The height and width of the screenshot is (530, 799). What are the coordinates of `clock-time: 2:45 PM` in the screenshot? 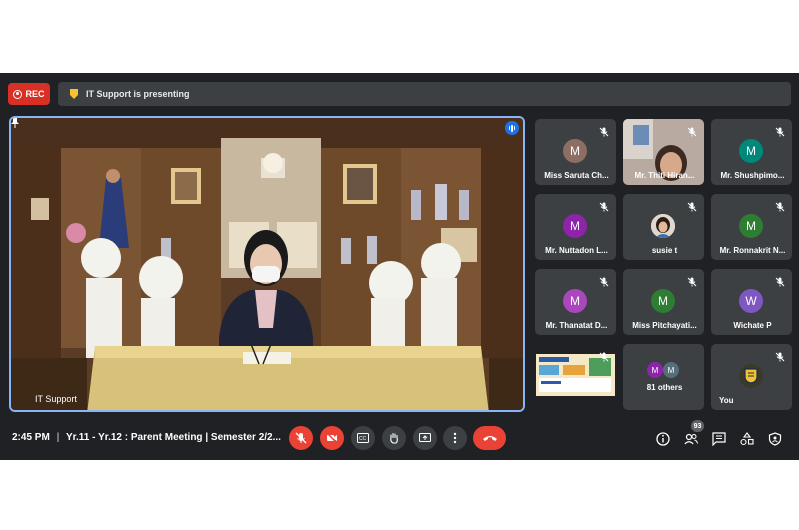 It's located at (31, 437).